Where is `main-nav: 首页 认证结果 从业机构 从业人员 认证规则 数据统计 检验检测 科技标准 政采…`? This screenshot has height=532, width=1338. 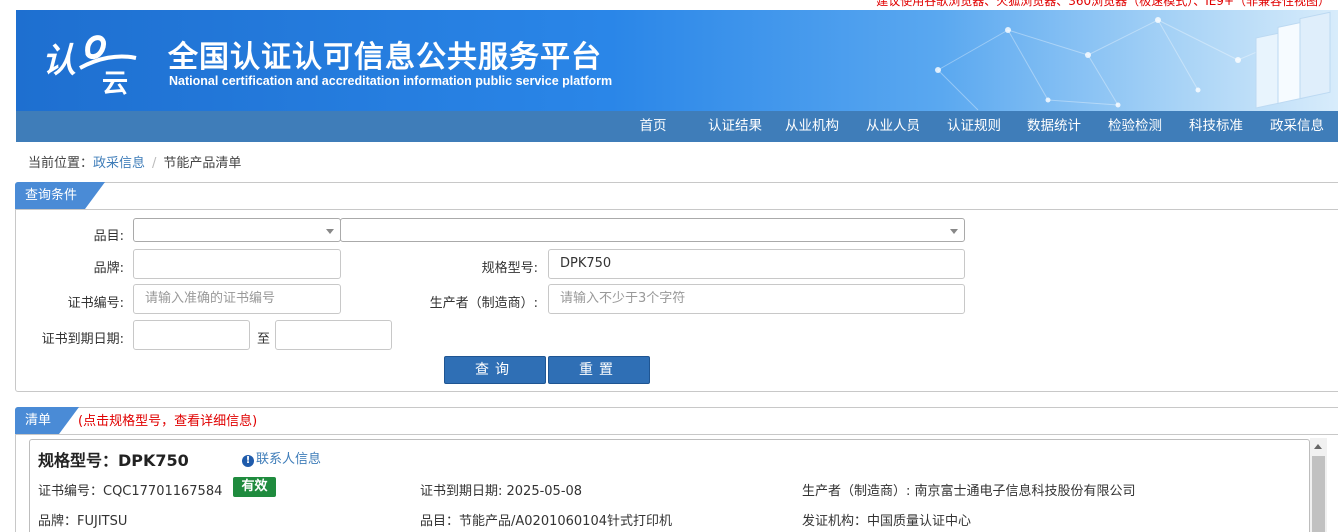 main-nav: 首页 认证结果 从业机构 从业人员 认证规则 数据统计 检验检测 科技标准 政采… is located at coordinates (677, 126).